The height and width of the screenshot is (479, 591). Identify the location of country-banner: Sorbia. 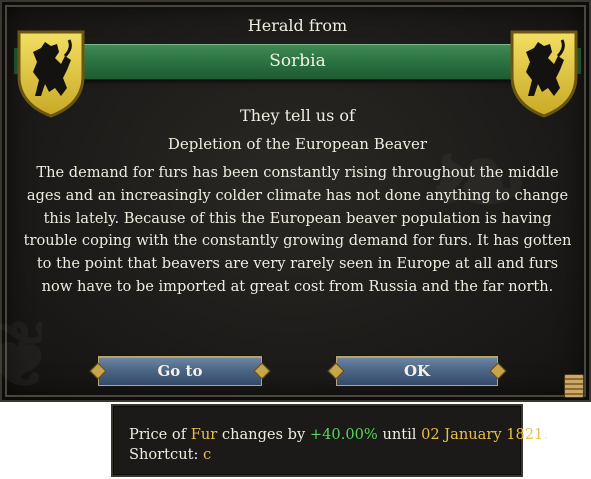
(297, 62).